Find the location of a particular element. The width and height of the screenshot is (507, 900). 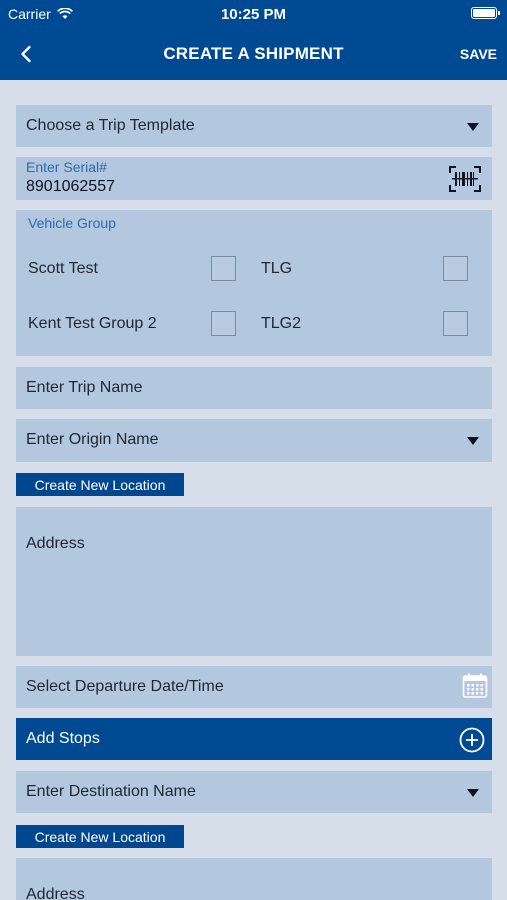

destination-select: Enter Destination Name is located at coordinates (254, 792).